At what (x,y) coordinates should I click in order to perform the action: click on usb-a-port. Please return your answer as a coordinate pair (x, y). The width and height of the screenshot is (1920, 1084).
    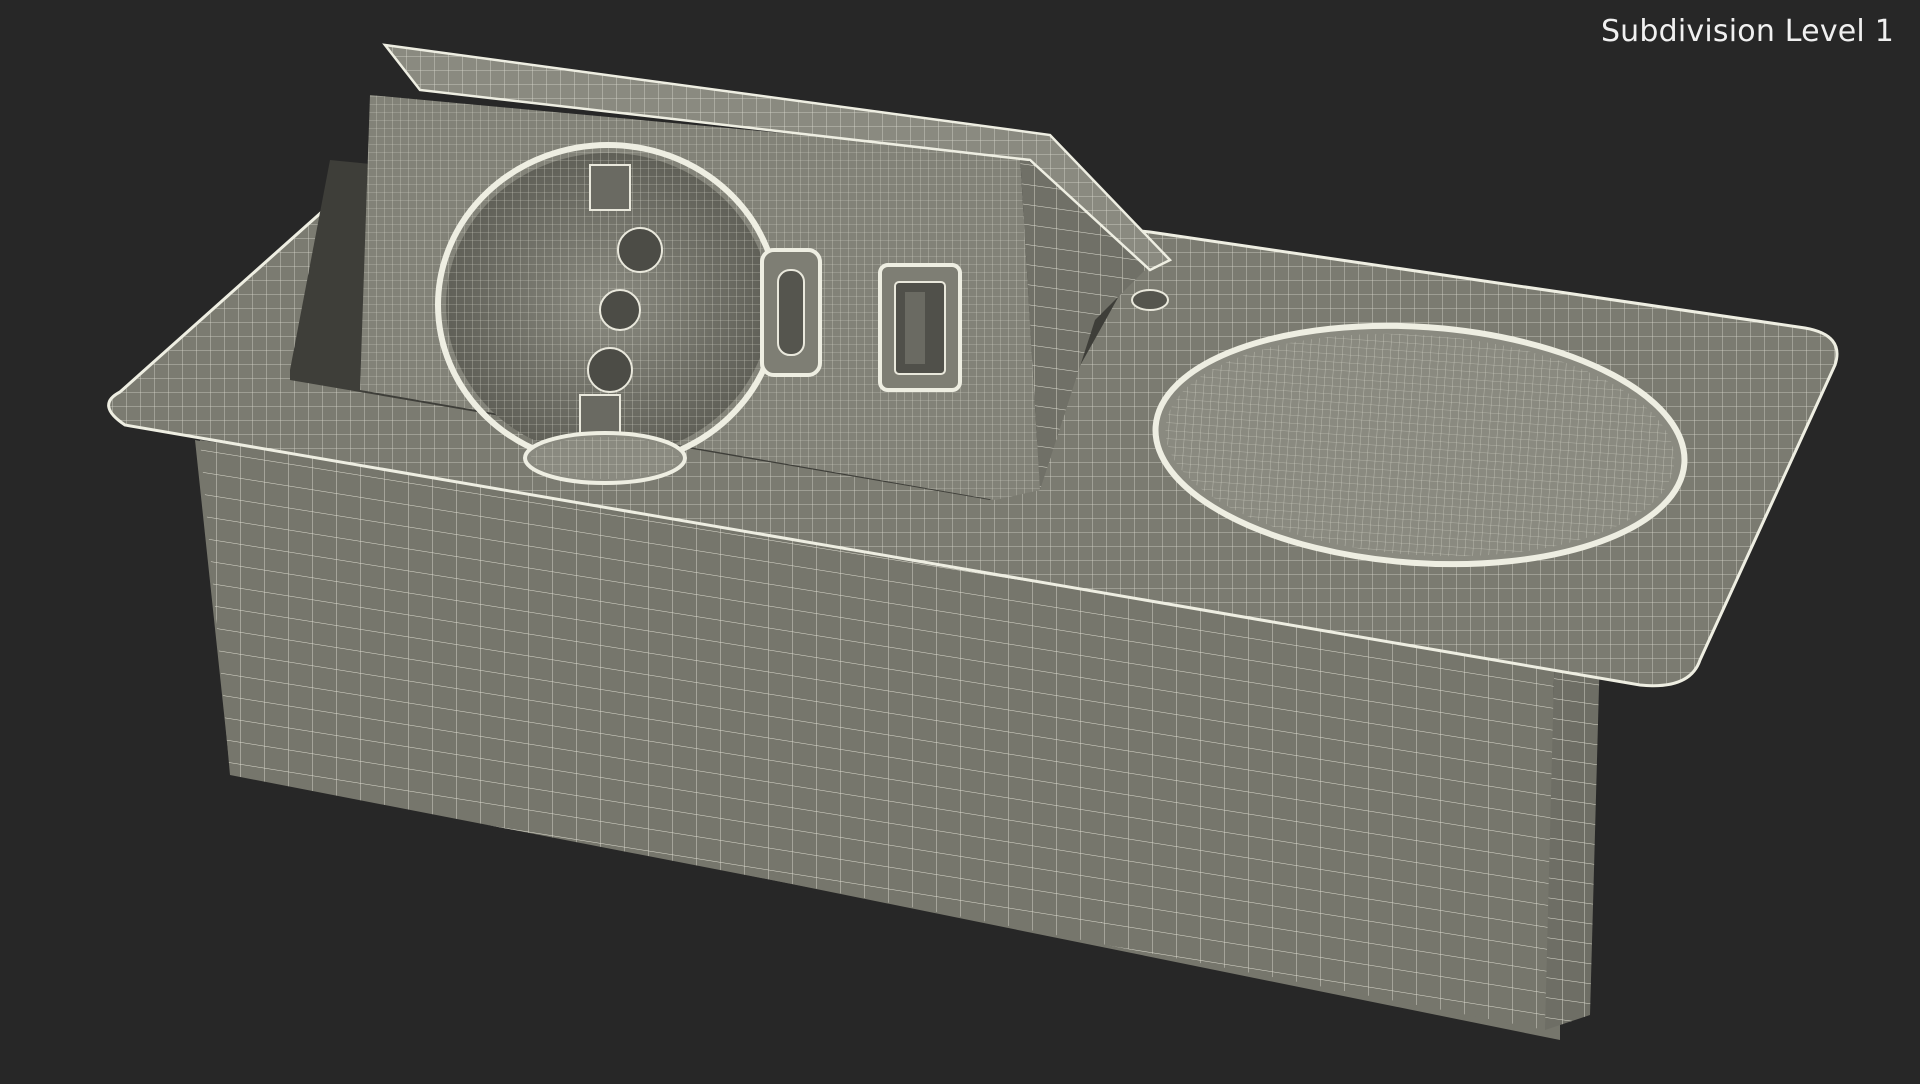
    Looking at the image, I should click on (920, 327).